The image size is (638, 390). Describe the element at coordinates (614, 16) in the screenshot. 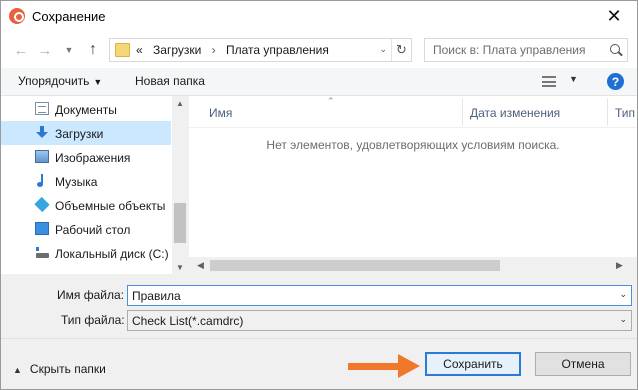

I see `close-button: ✕` at that location.